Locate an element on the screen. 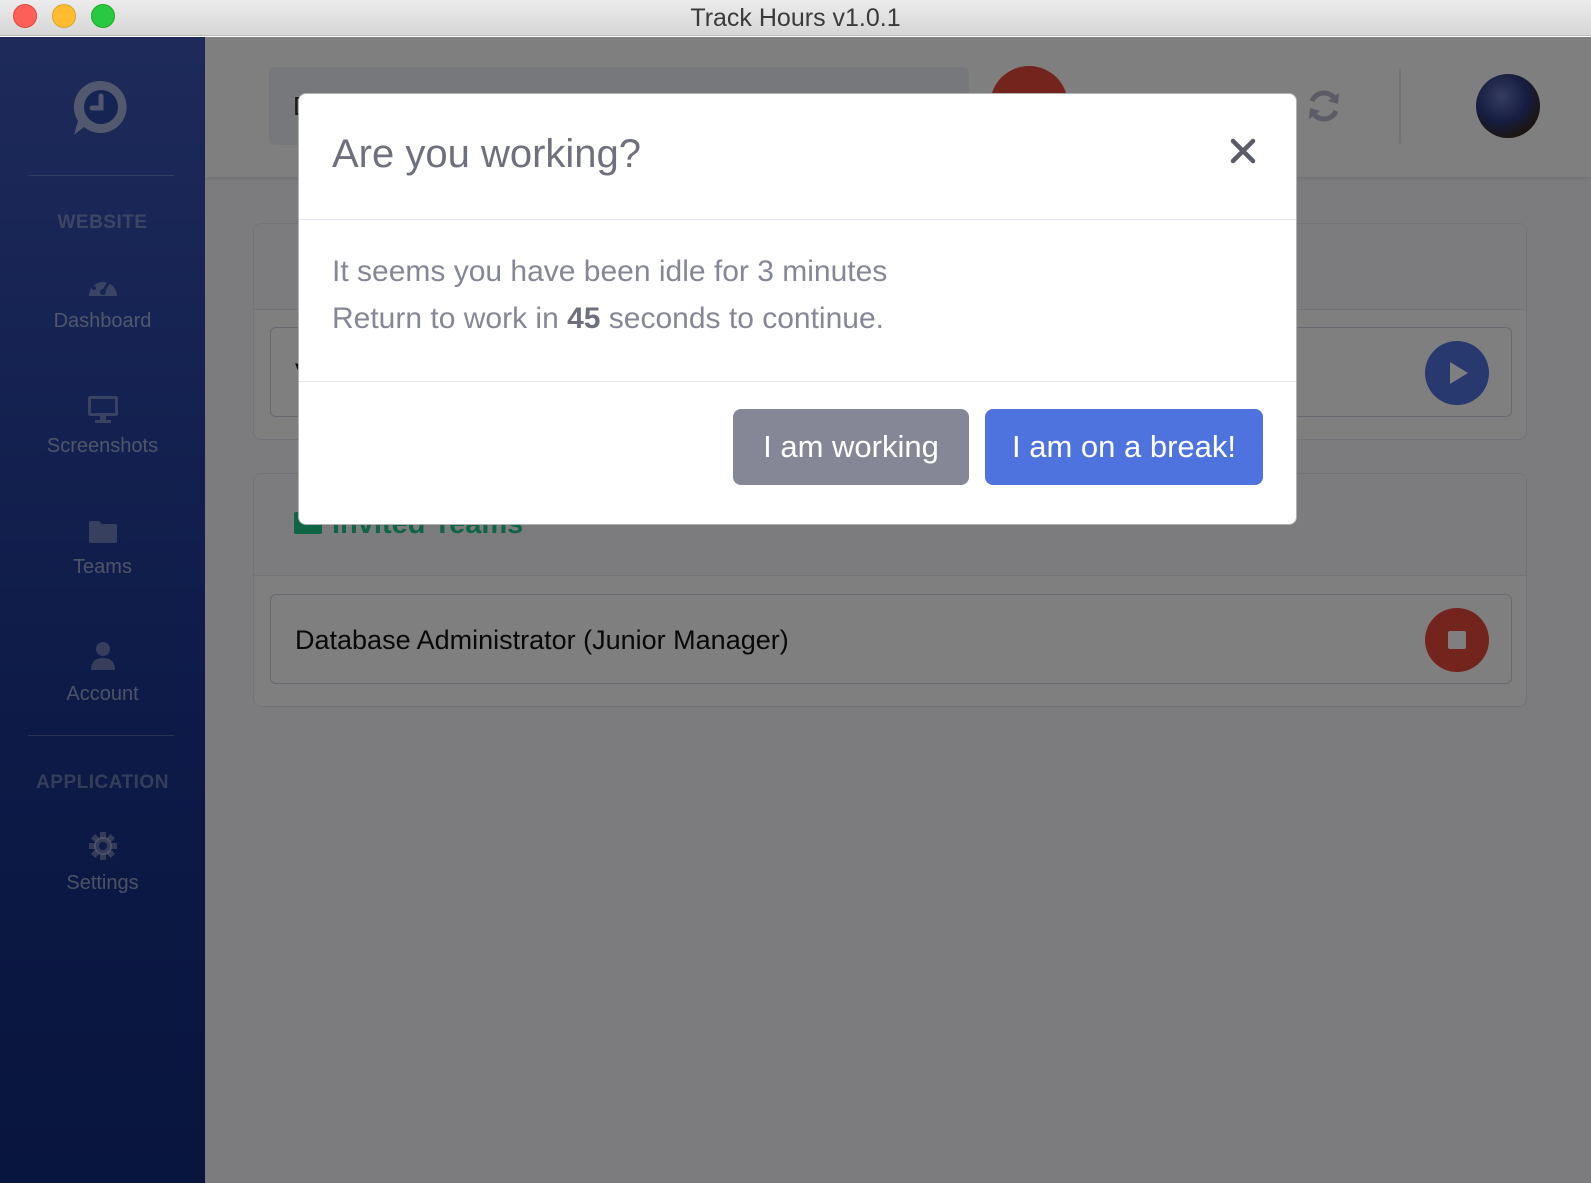 The height and width of the screenshot is (1183, 1591). modal-footer: I am working I am on a break! is located at coordinates (797, 453).